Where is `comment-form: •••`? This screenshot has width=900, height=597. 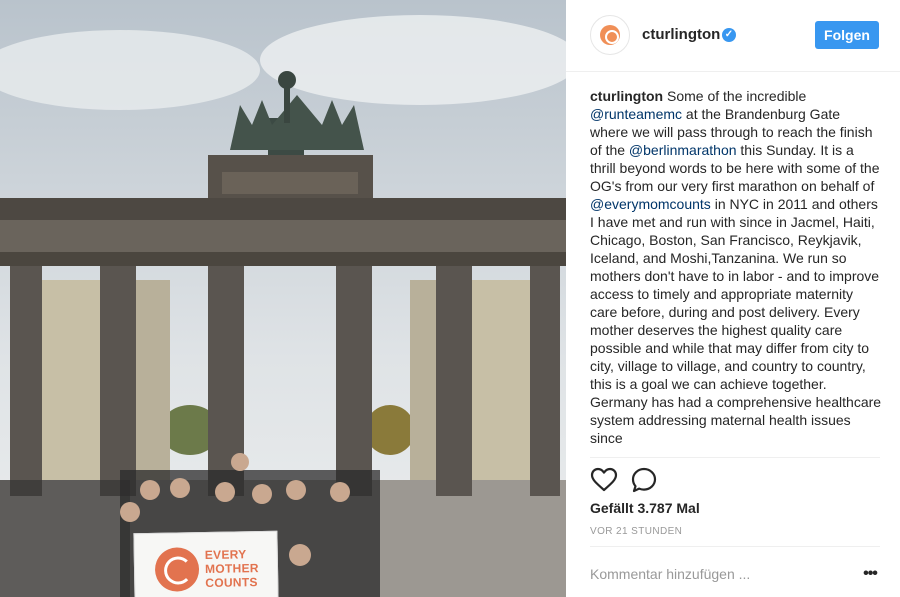
comment-form: ••• is located at coordinates (735, 574).